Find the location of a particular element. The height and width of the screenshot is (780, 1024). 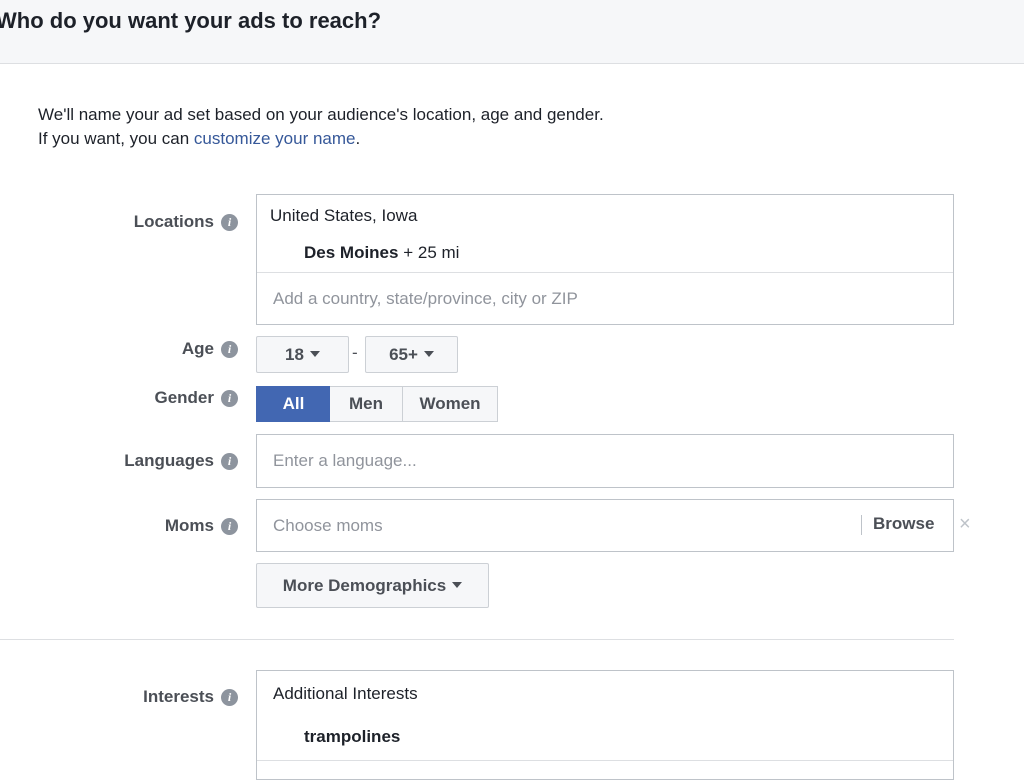

location-city: Des Moines is located at coordinates (351, 252).